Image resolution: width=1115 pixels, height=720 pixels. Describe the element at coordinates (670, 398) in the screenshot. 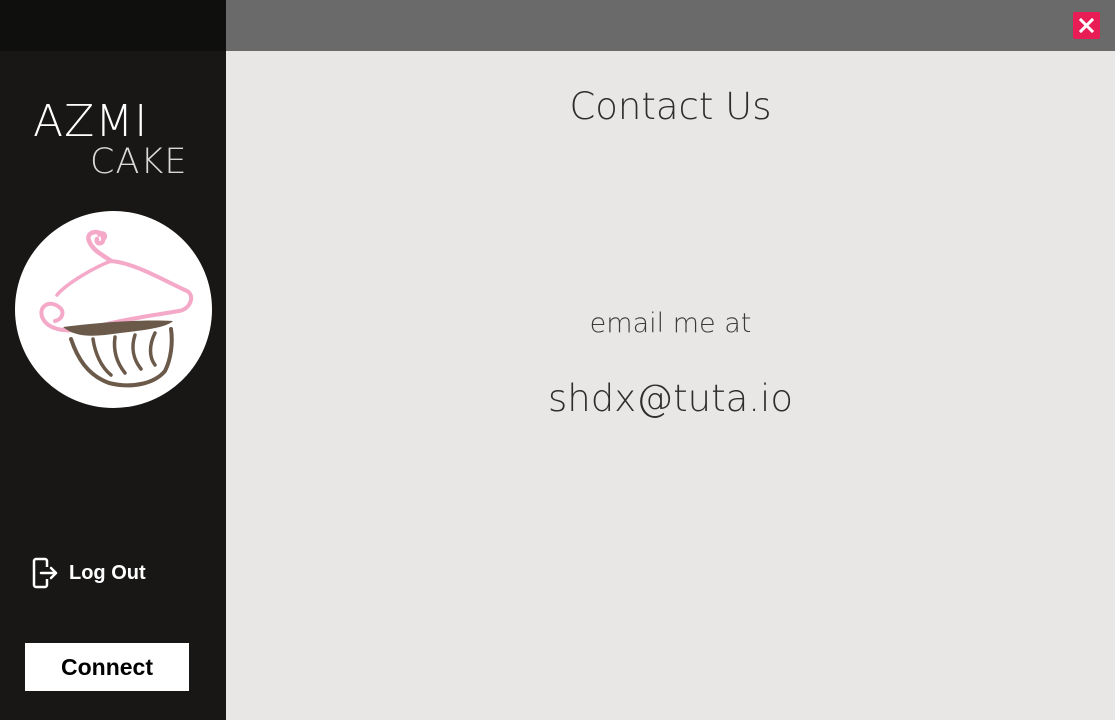

I see `email-address: shdx@tuta.io` at that location.